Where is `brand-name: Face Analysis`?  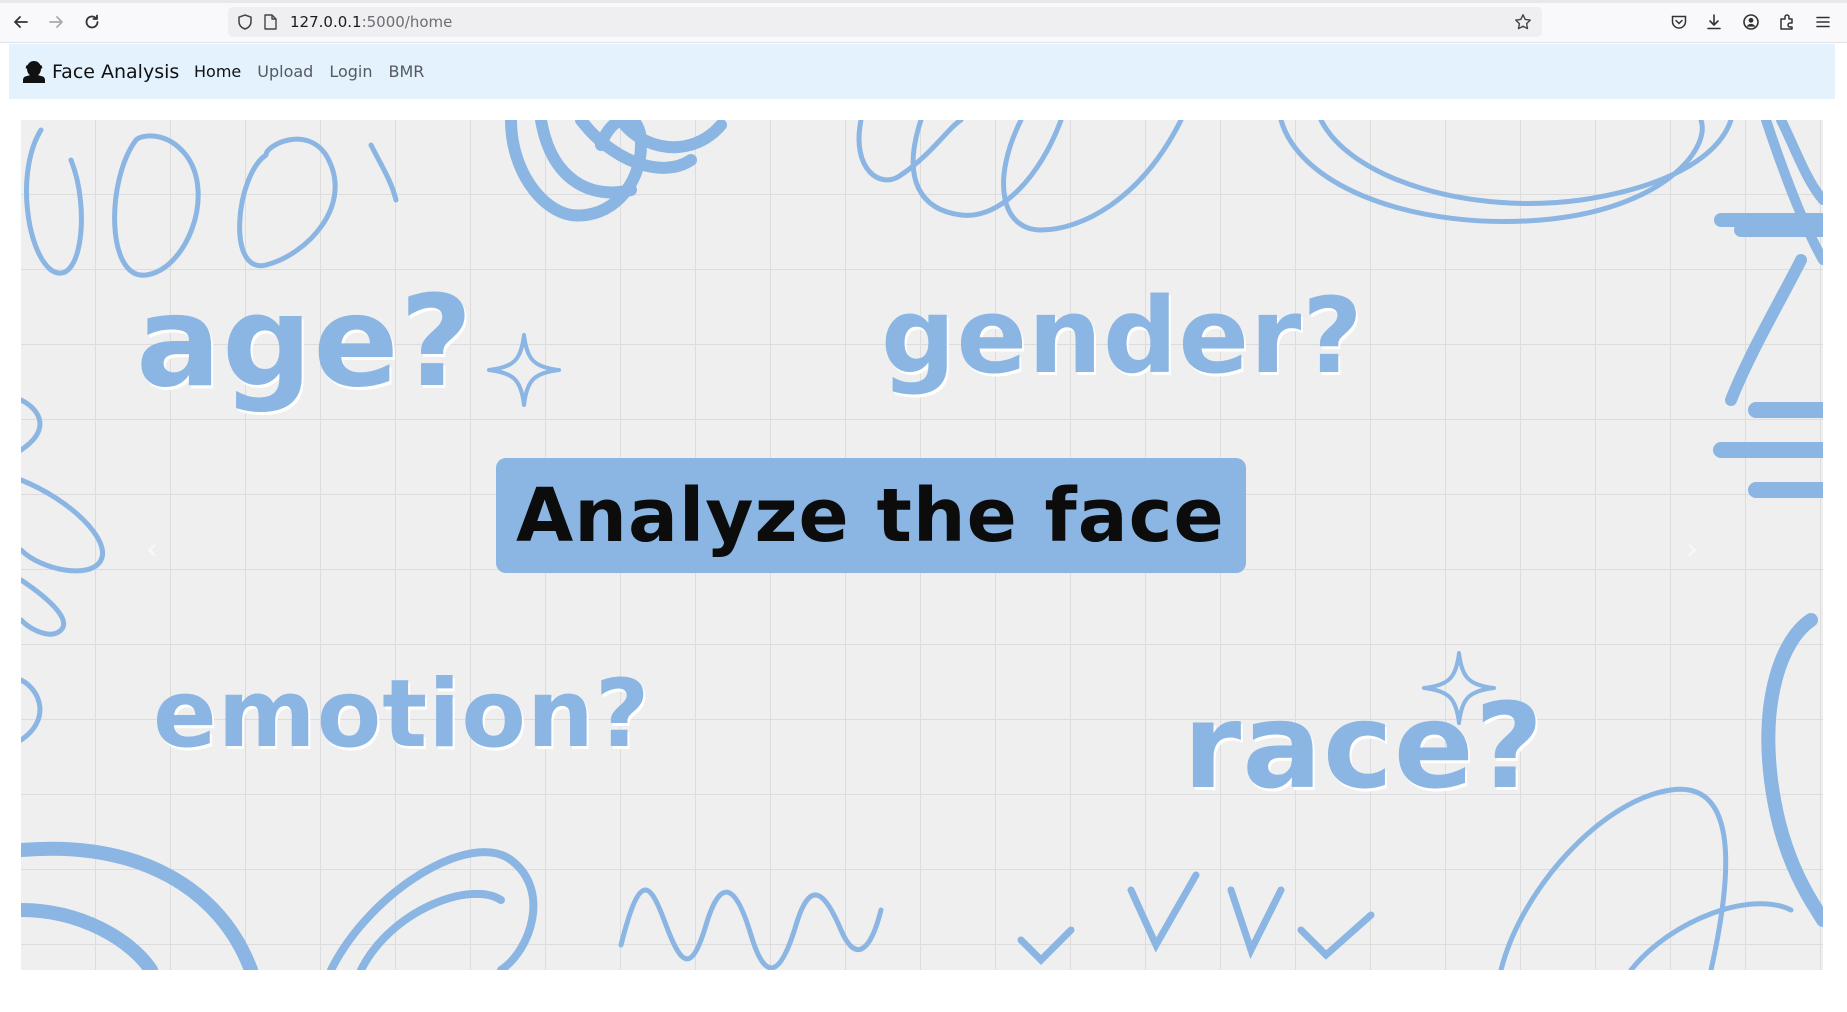
brand-name: Face Analysis is located at coordinates (116, 72).